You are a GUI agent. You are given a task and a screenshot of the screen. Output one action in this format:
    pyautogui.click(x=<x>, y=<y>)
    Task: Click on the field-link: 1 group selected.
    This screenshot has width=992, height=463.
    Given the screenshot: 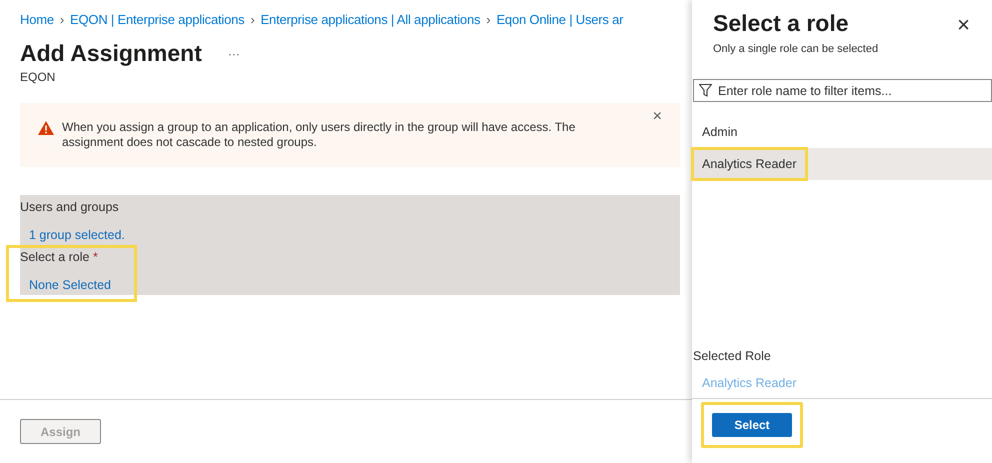 What is the action you would take?
    pyautogui.click(x=77, y=235)
    